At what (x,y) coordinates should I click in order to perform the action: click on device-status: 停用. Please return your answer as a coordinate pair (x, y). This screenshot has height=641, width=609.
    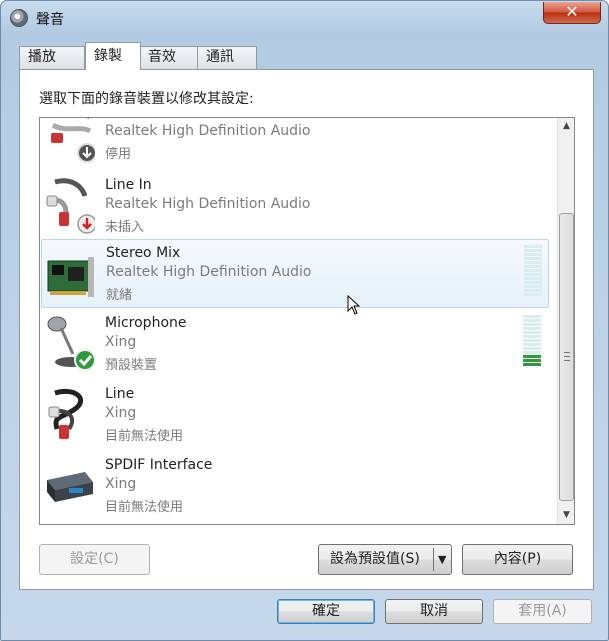
    Looking at the image, I should click on (118, 154).